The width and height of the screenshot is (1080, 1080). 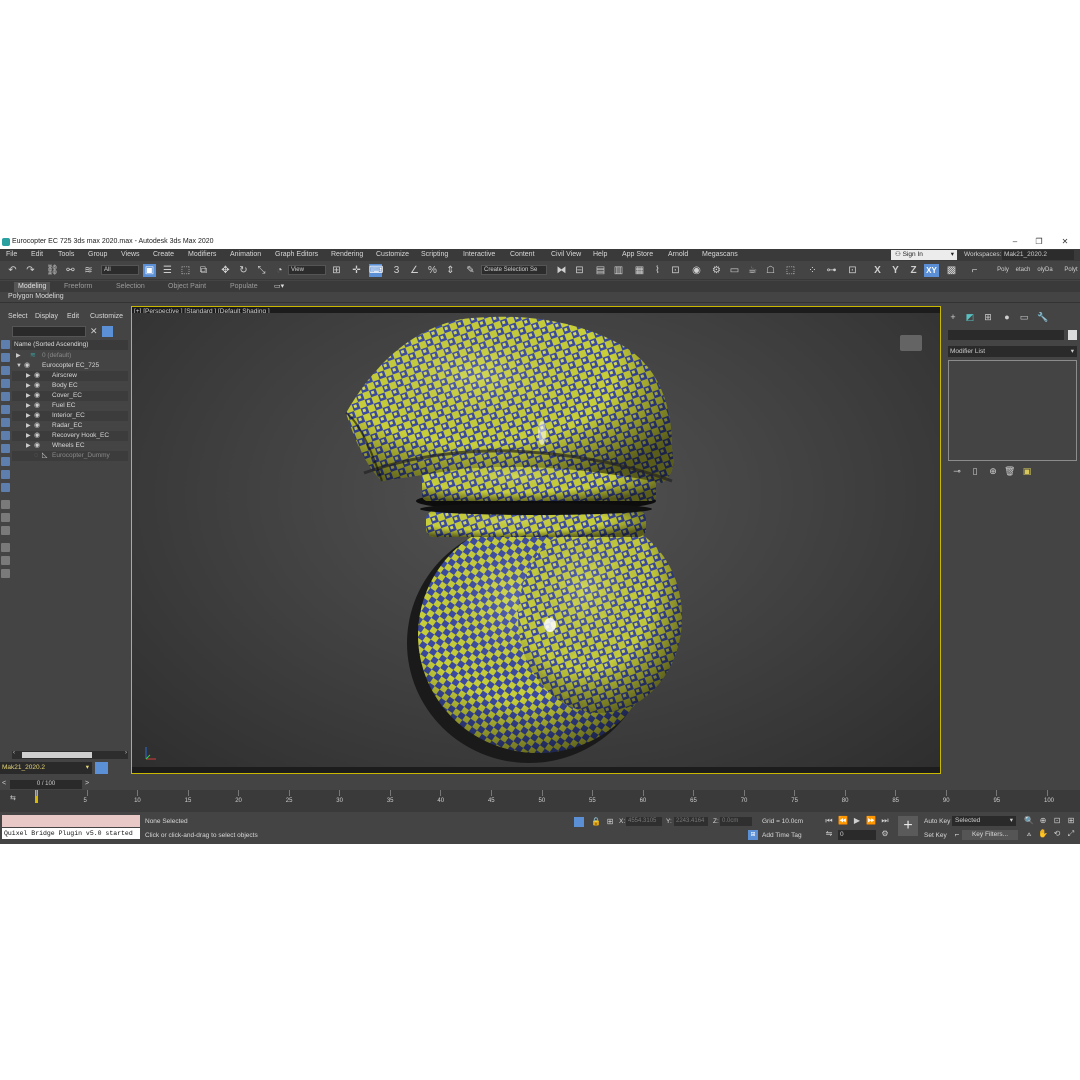 What do you see at coordinates (675, 270) in the screenshot?
I see `schematic-view-icon: ⊡` at bounding box center [675, 270].